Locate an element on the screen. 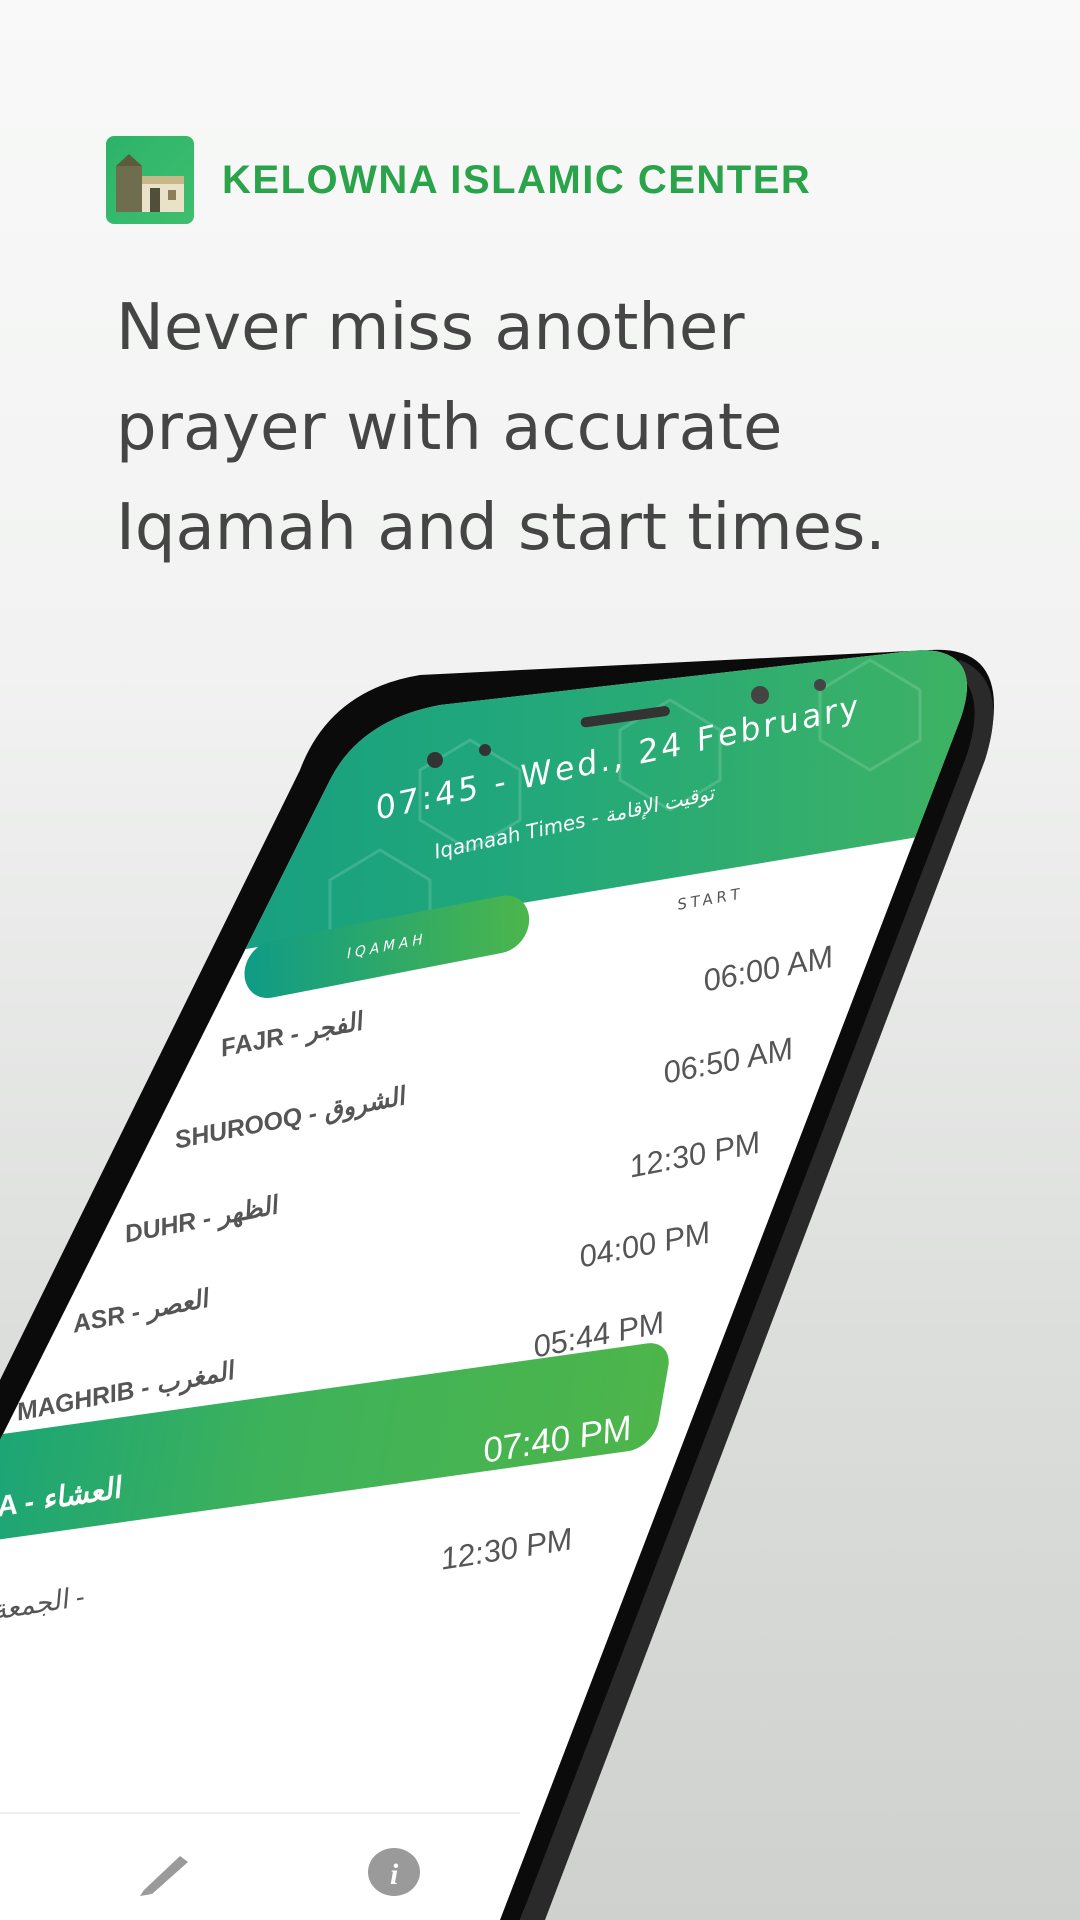 The height and width of the screenshot is (1920, 1080). list-item: FAJR - الفجر is located at coordinates (291, 1035).